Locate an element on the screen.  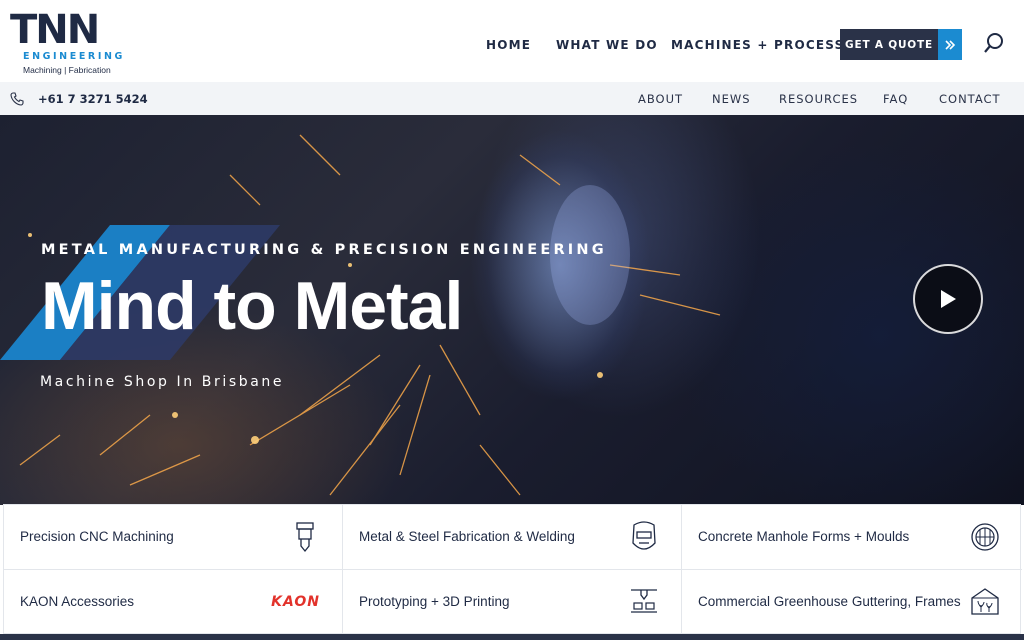
hero-title: Mind to Metal is located at coordinates (252, 306).